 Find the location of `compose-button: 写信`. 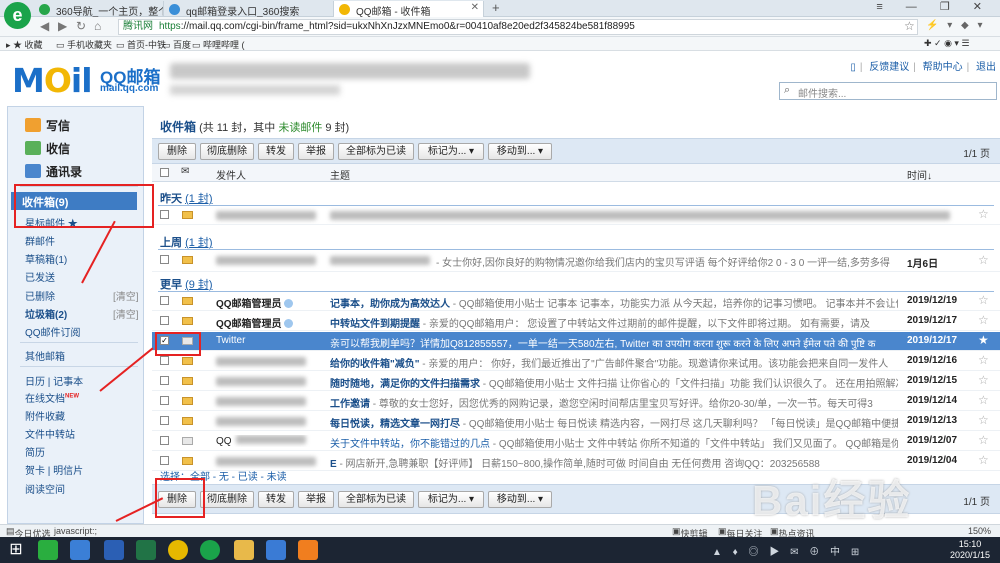

compose-button: 写信 is located at coordinates (47, 125).